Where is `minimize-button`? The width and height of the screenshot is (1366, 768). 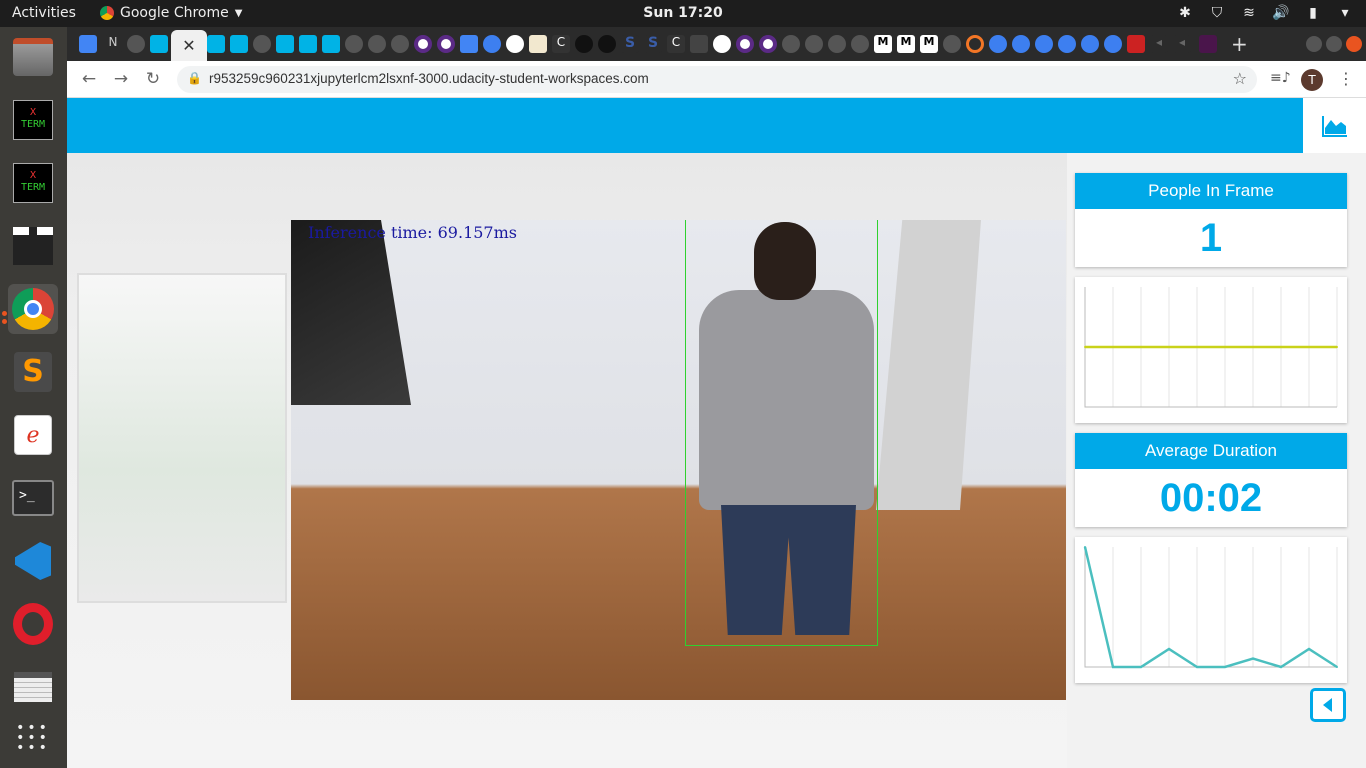
minimize-button is located at coordinates (1314, 44).